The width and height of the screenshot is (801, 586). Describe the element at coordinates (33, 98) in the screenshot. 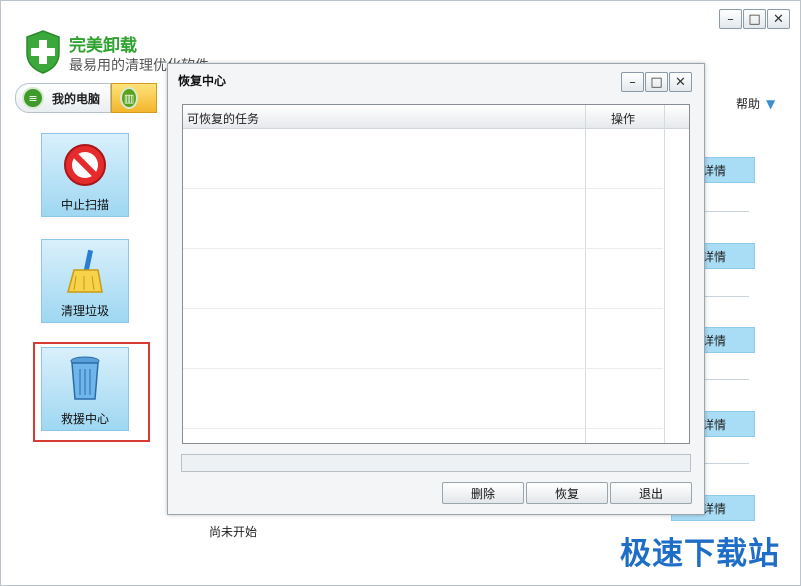

I see `list-icon: ≡` at that location.